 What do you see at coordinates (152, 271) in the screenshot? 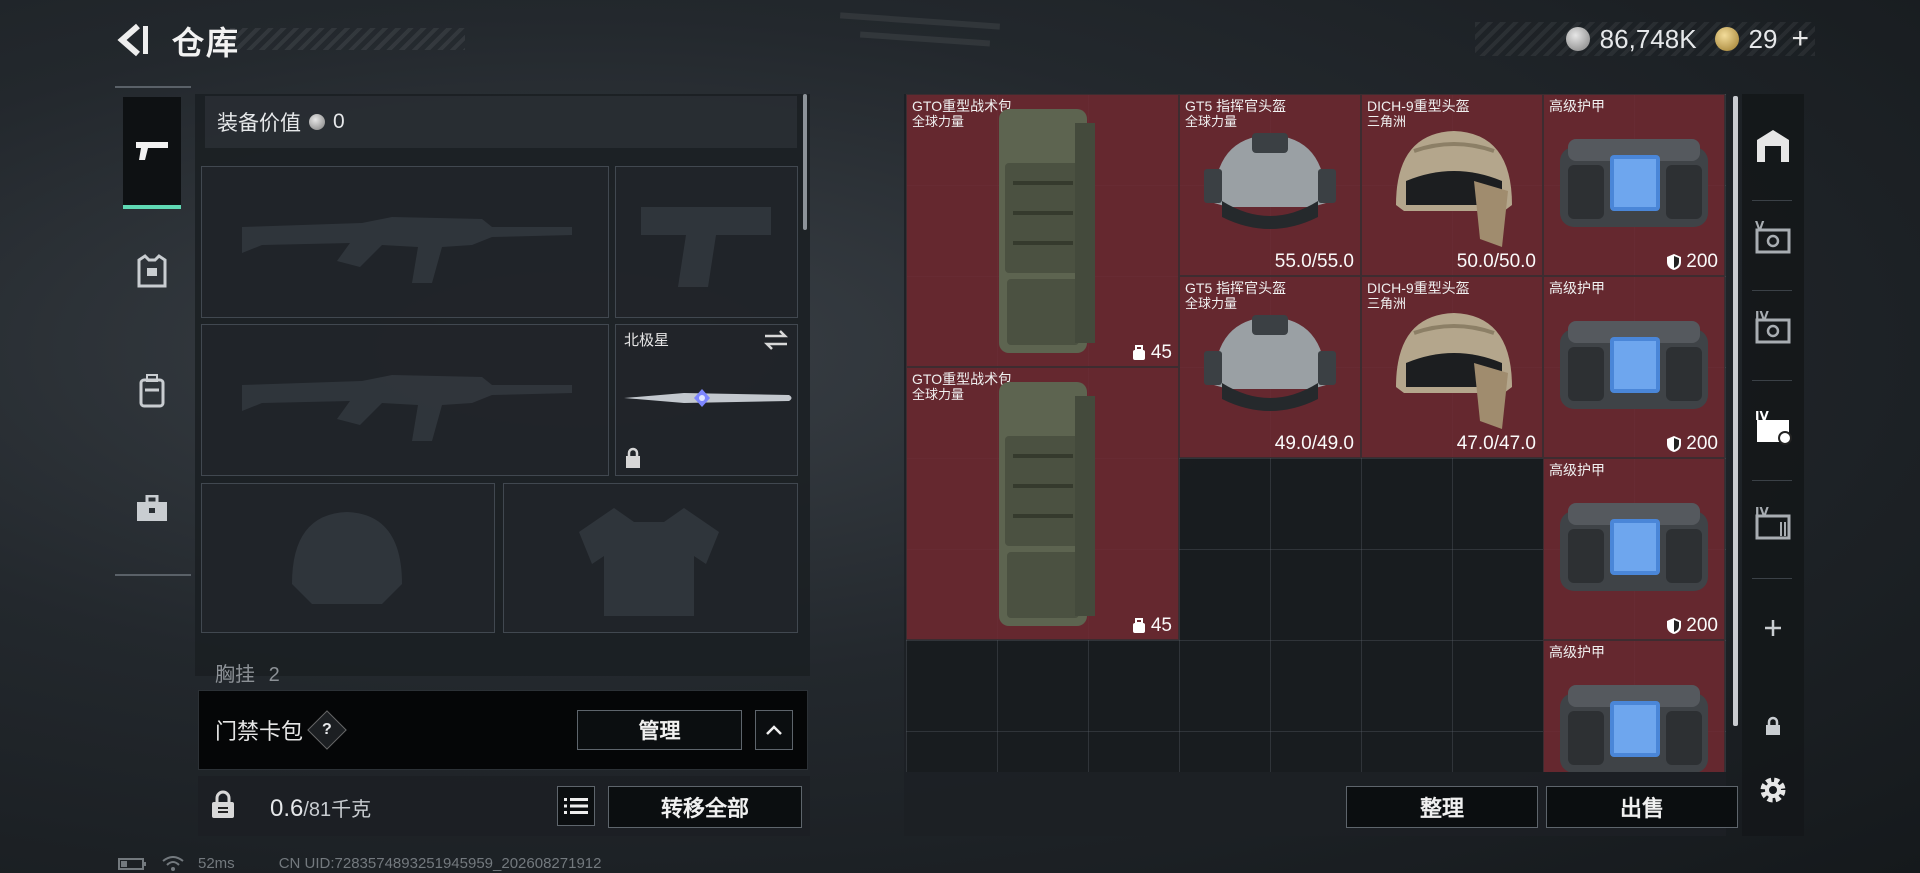
I see `tab-armor` at bounding box center [152, 271].